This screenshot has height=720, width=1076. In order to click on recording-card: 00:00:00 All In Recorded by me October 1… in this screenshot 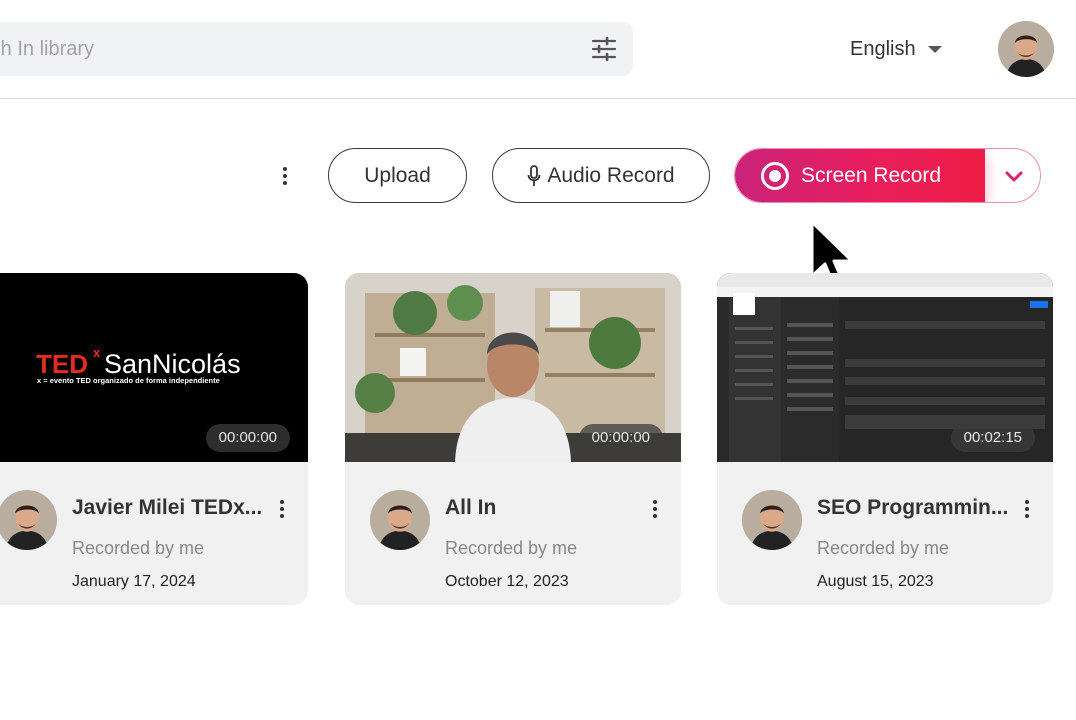, I will do `click(513, 439)`.